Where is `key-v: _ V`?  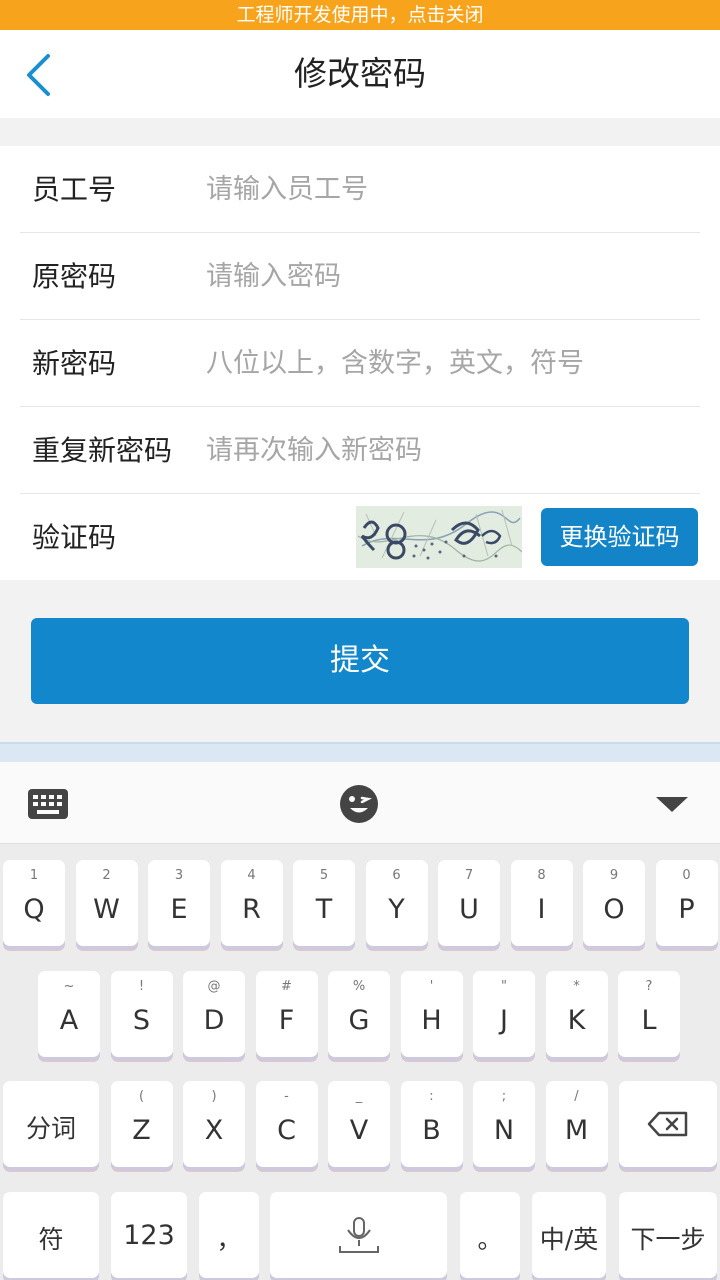 key-v: _ V is located at coordinates (359, 1124).